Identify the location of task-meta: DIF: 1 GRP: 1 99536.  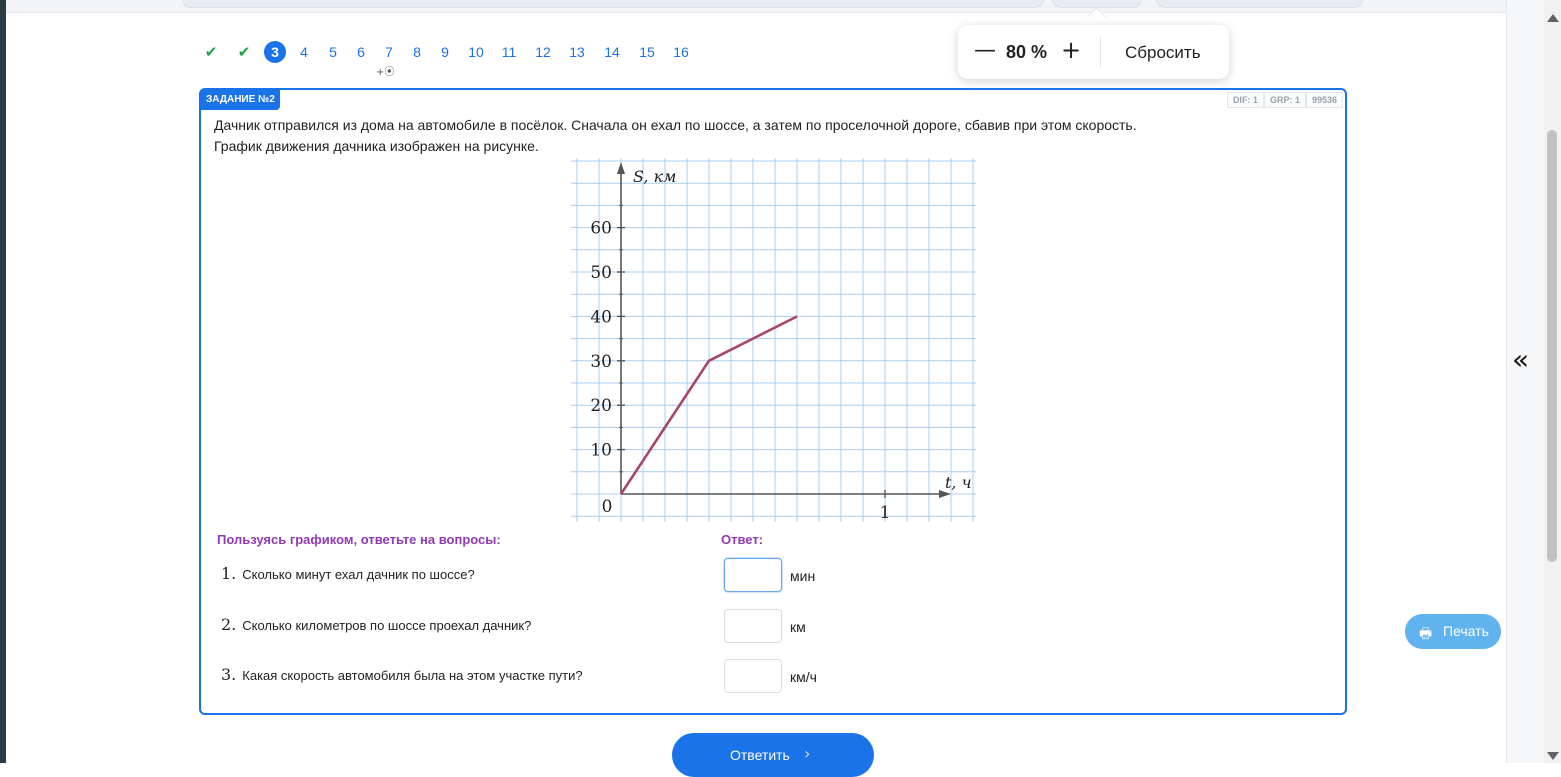
(1284, 100).